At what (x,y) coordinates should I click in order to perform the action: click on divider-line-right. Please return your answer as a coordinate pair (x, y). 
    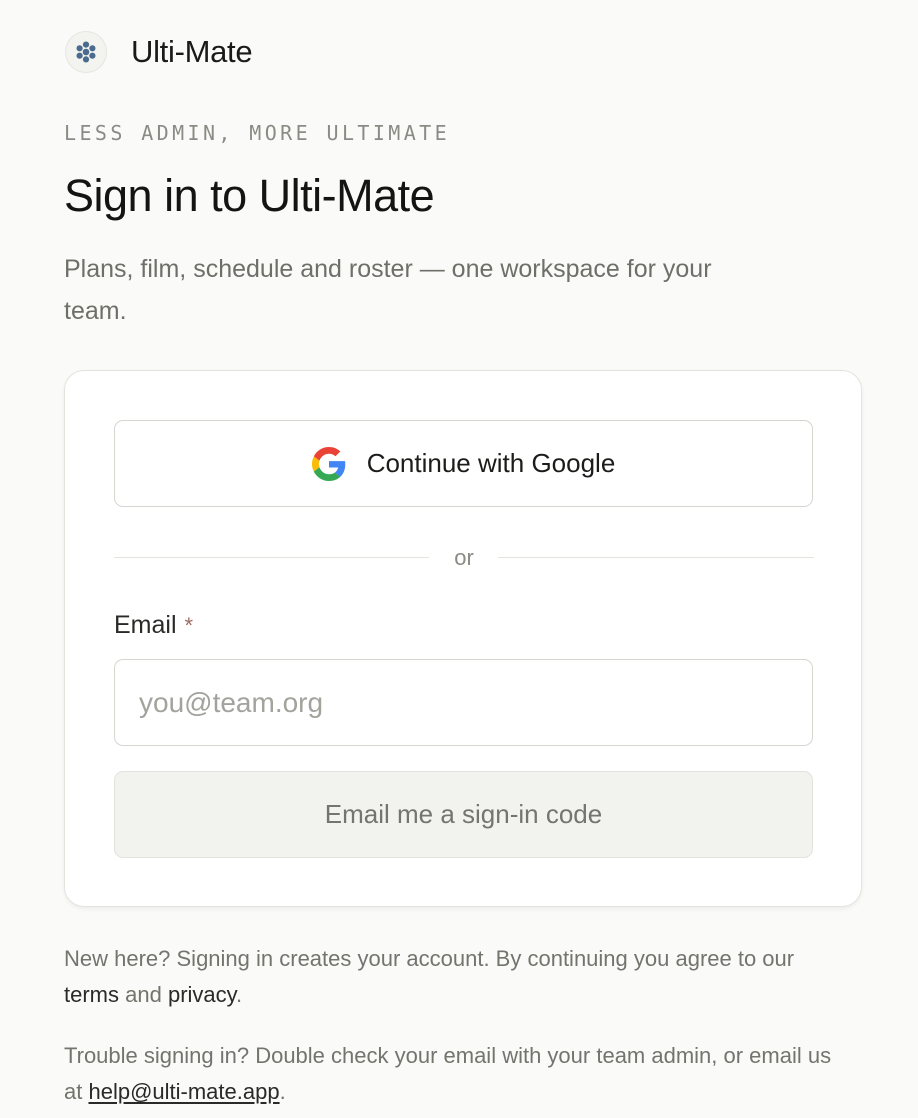
    Looking at the image, I should click on (656, 557).